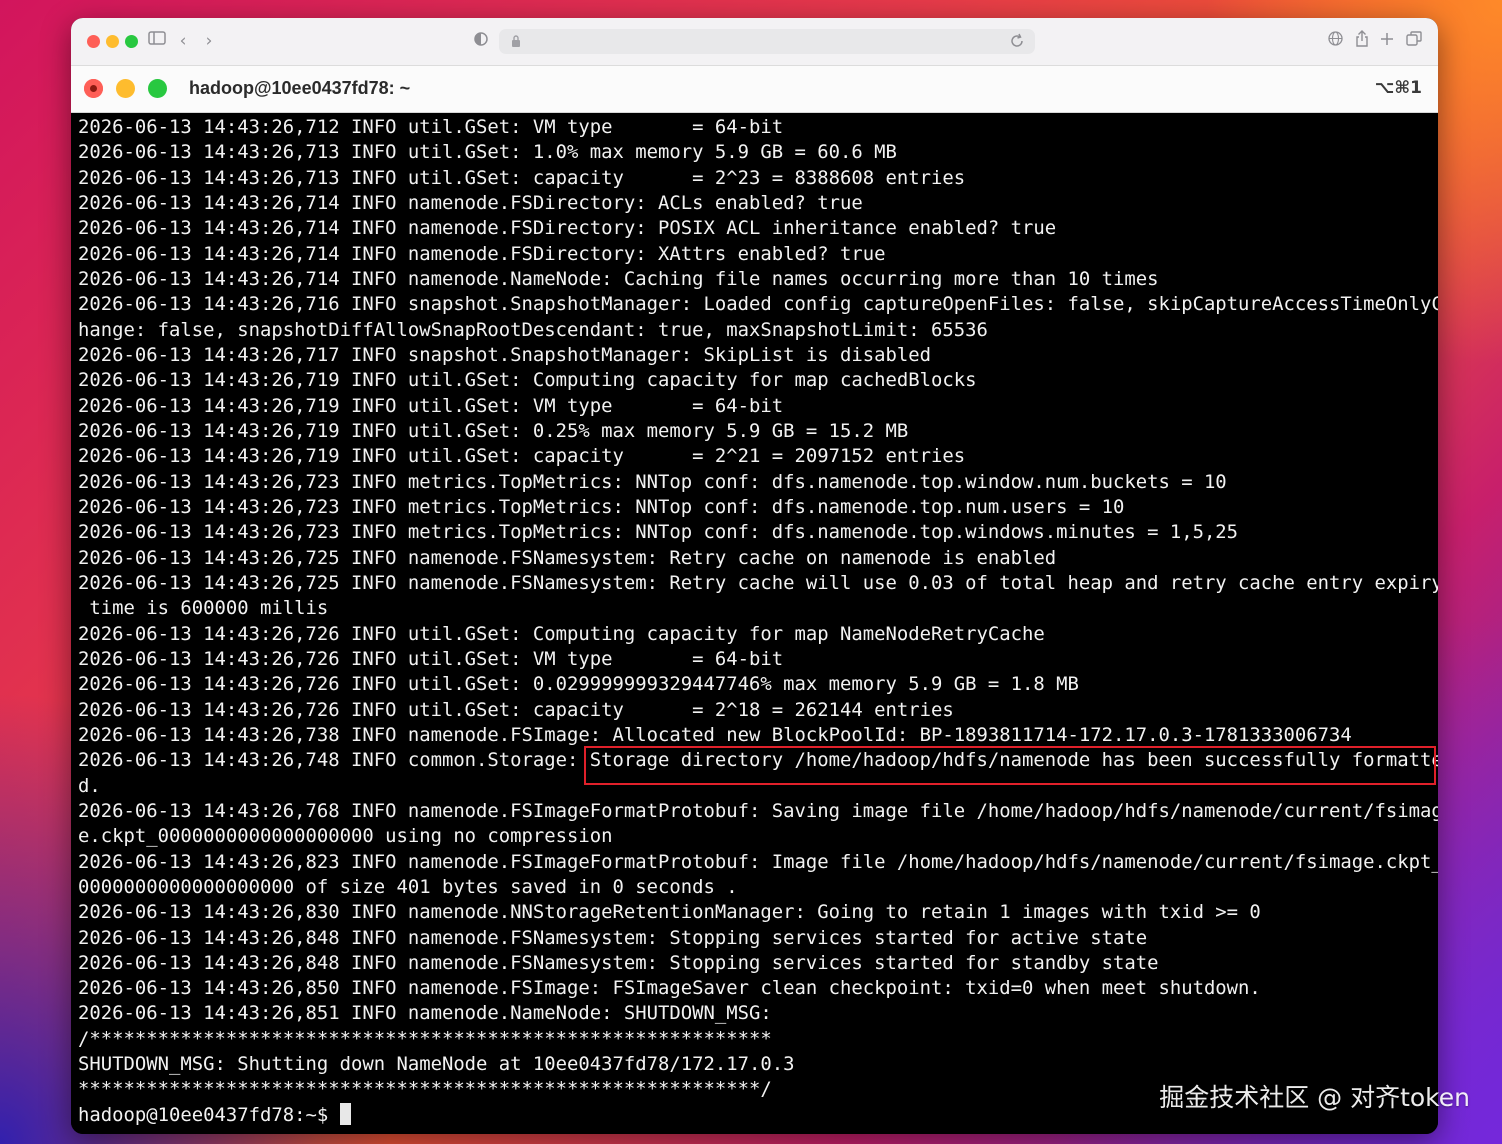  What do you see at coordinates (209, 41) in the screenshot?
I see `forward-icon: ›` at bounding box center [209, 41].